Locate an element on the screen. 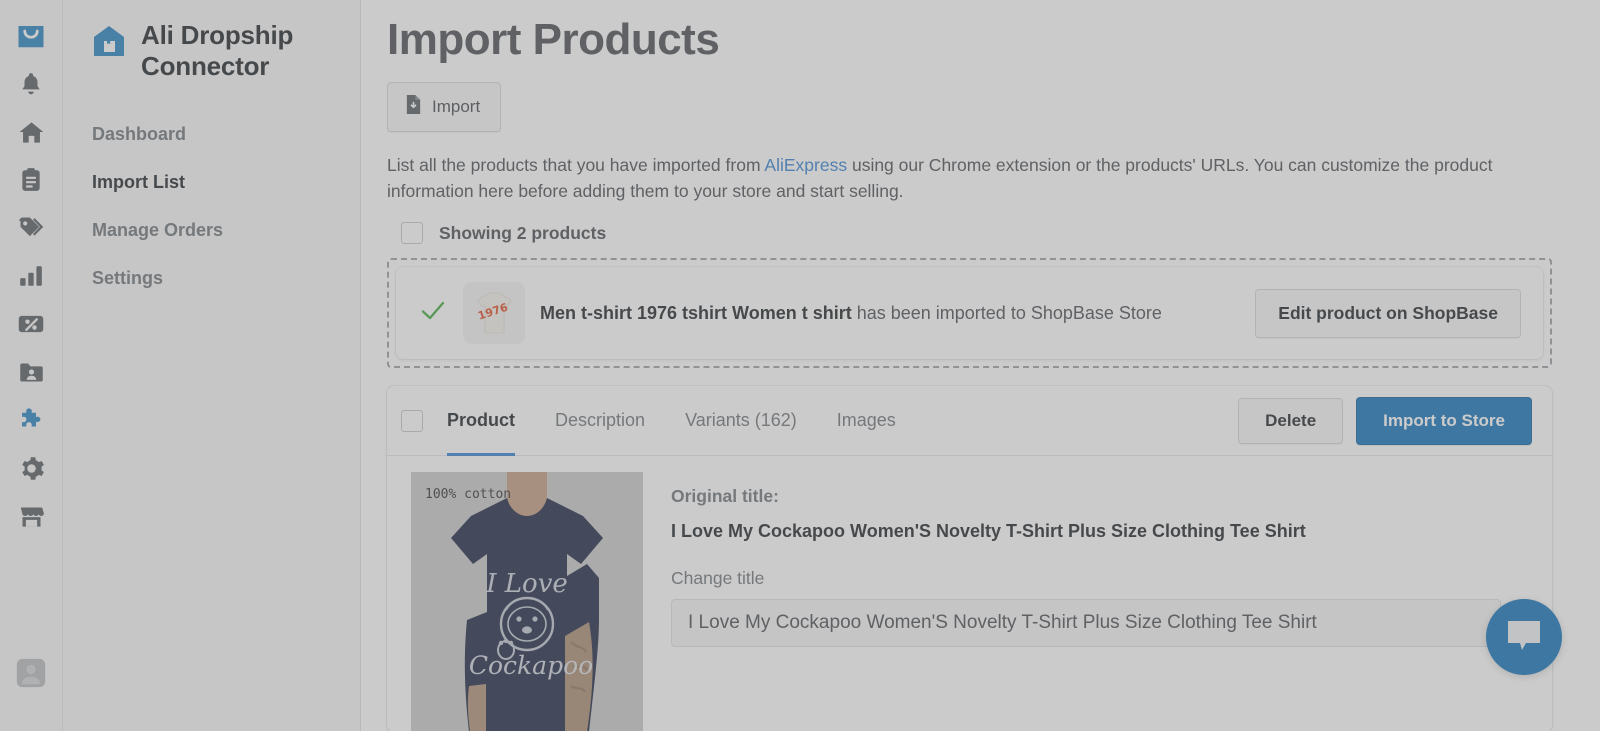  product-thumbnail: 1976 is located at coordinates (494, 313).